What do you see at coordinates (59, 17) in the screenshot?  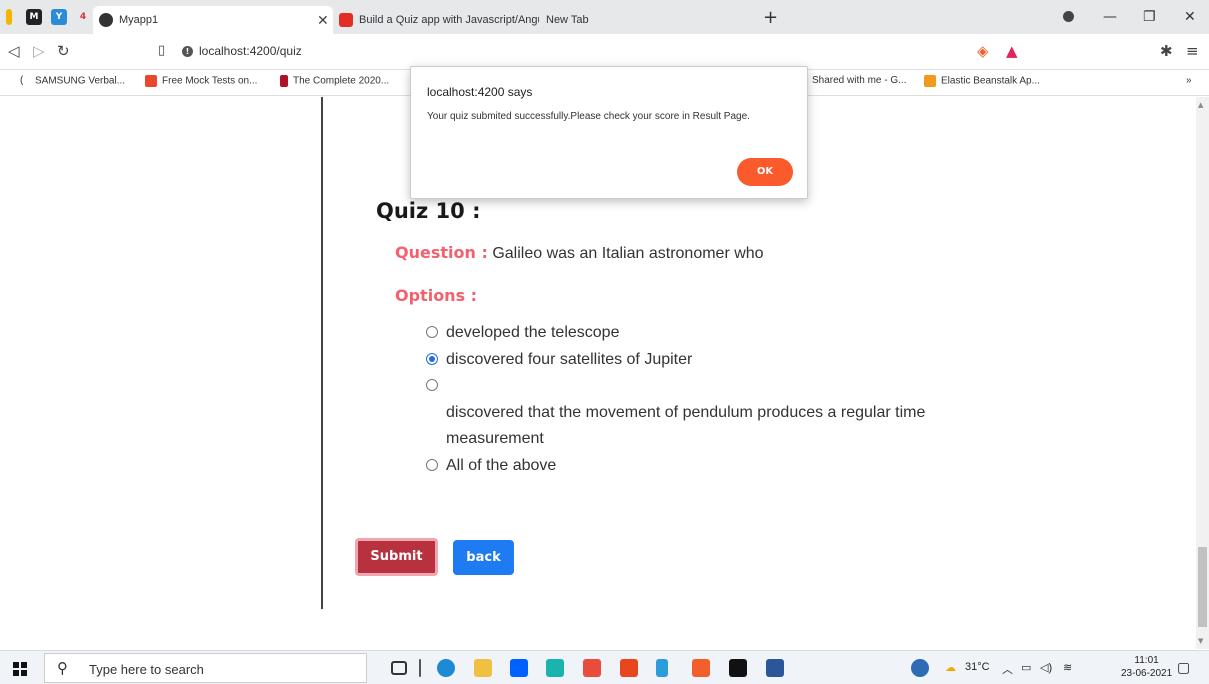 I see `app-icon: Y` at bounding box center [59, 17].